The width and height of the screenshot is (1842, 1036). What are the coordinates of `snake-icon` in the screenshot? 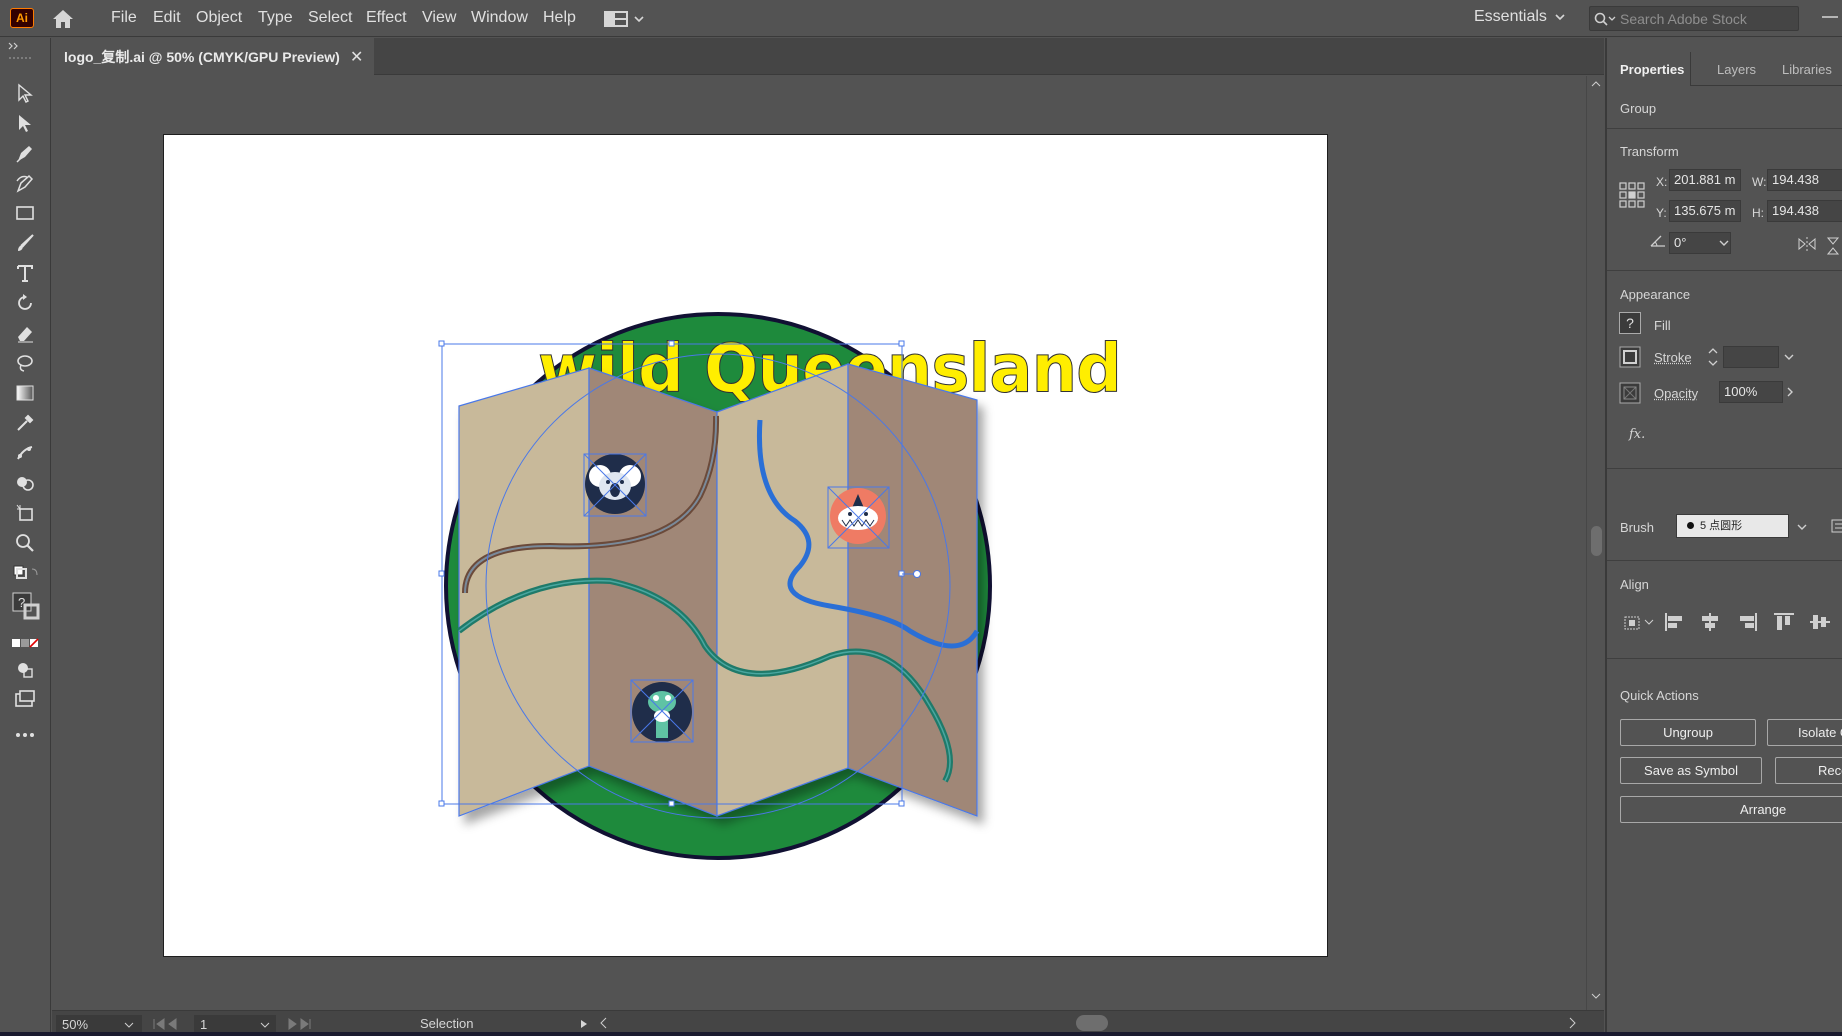 It's located at (662, 711).